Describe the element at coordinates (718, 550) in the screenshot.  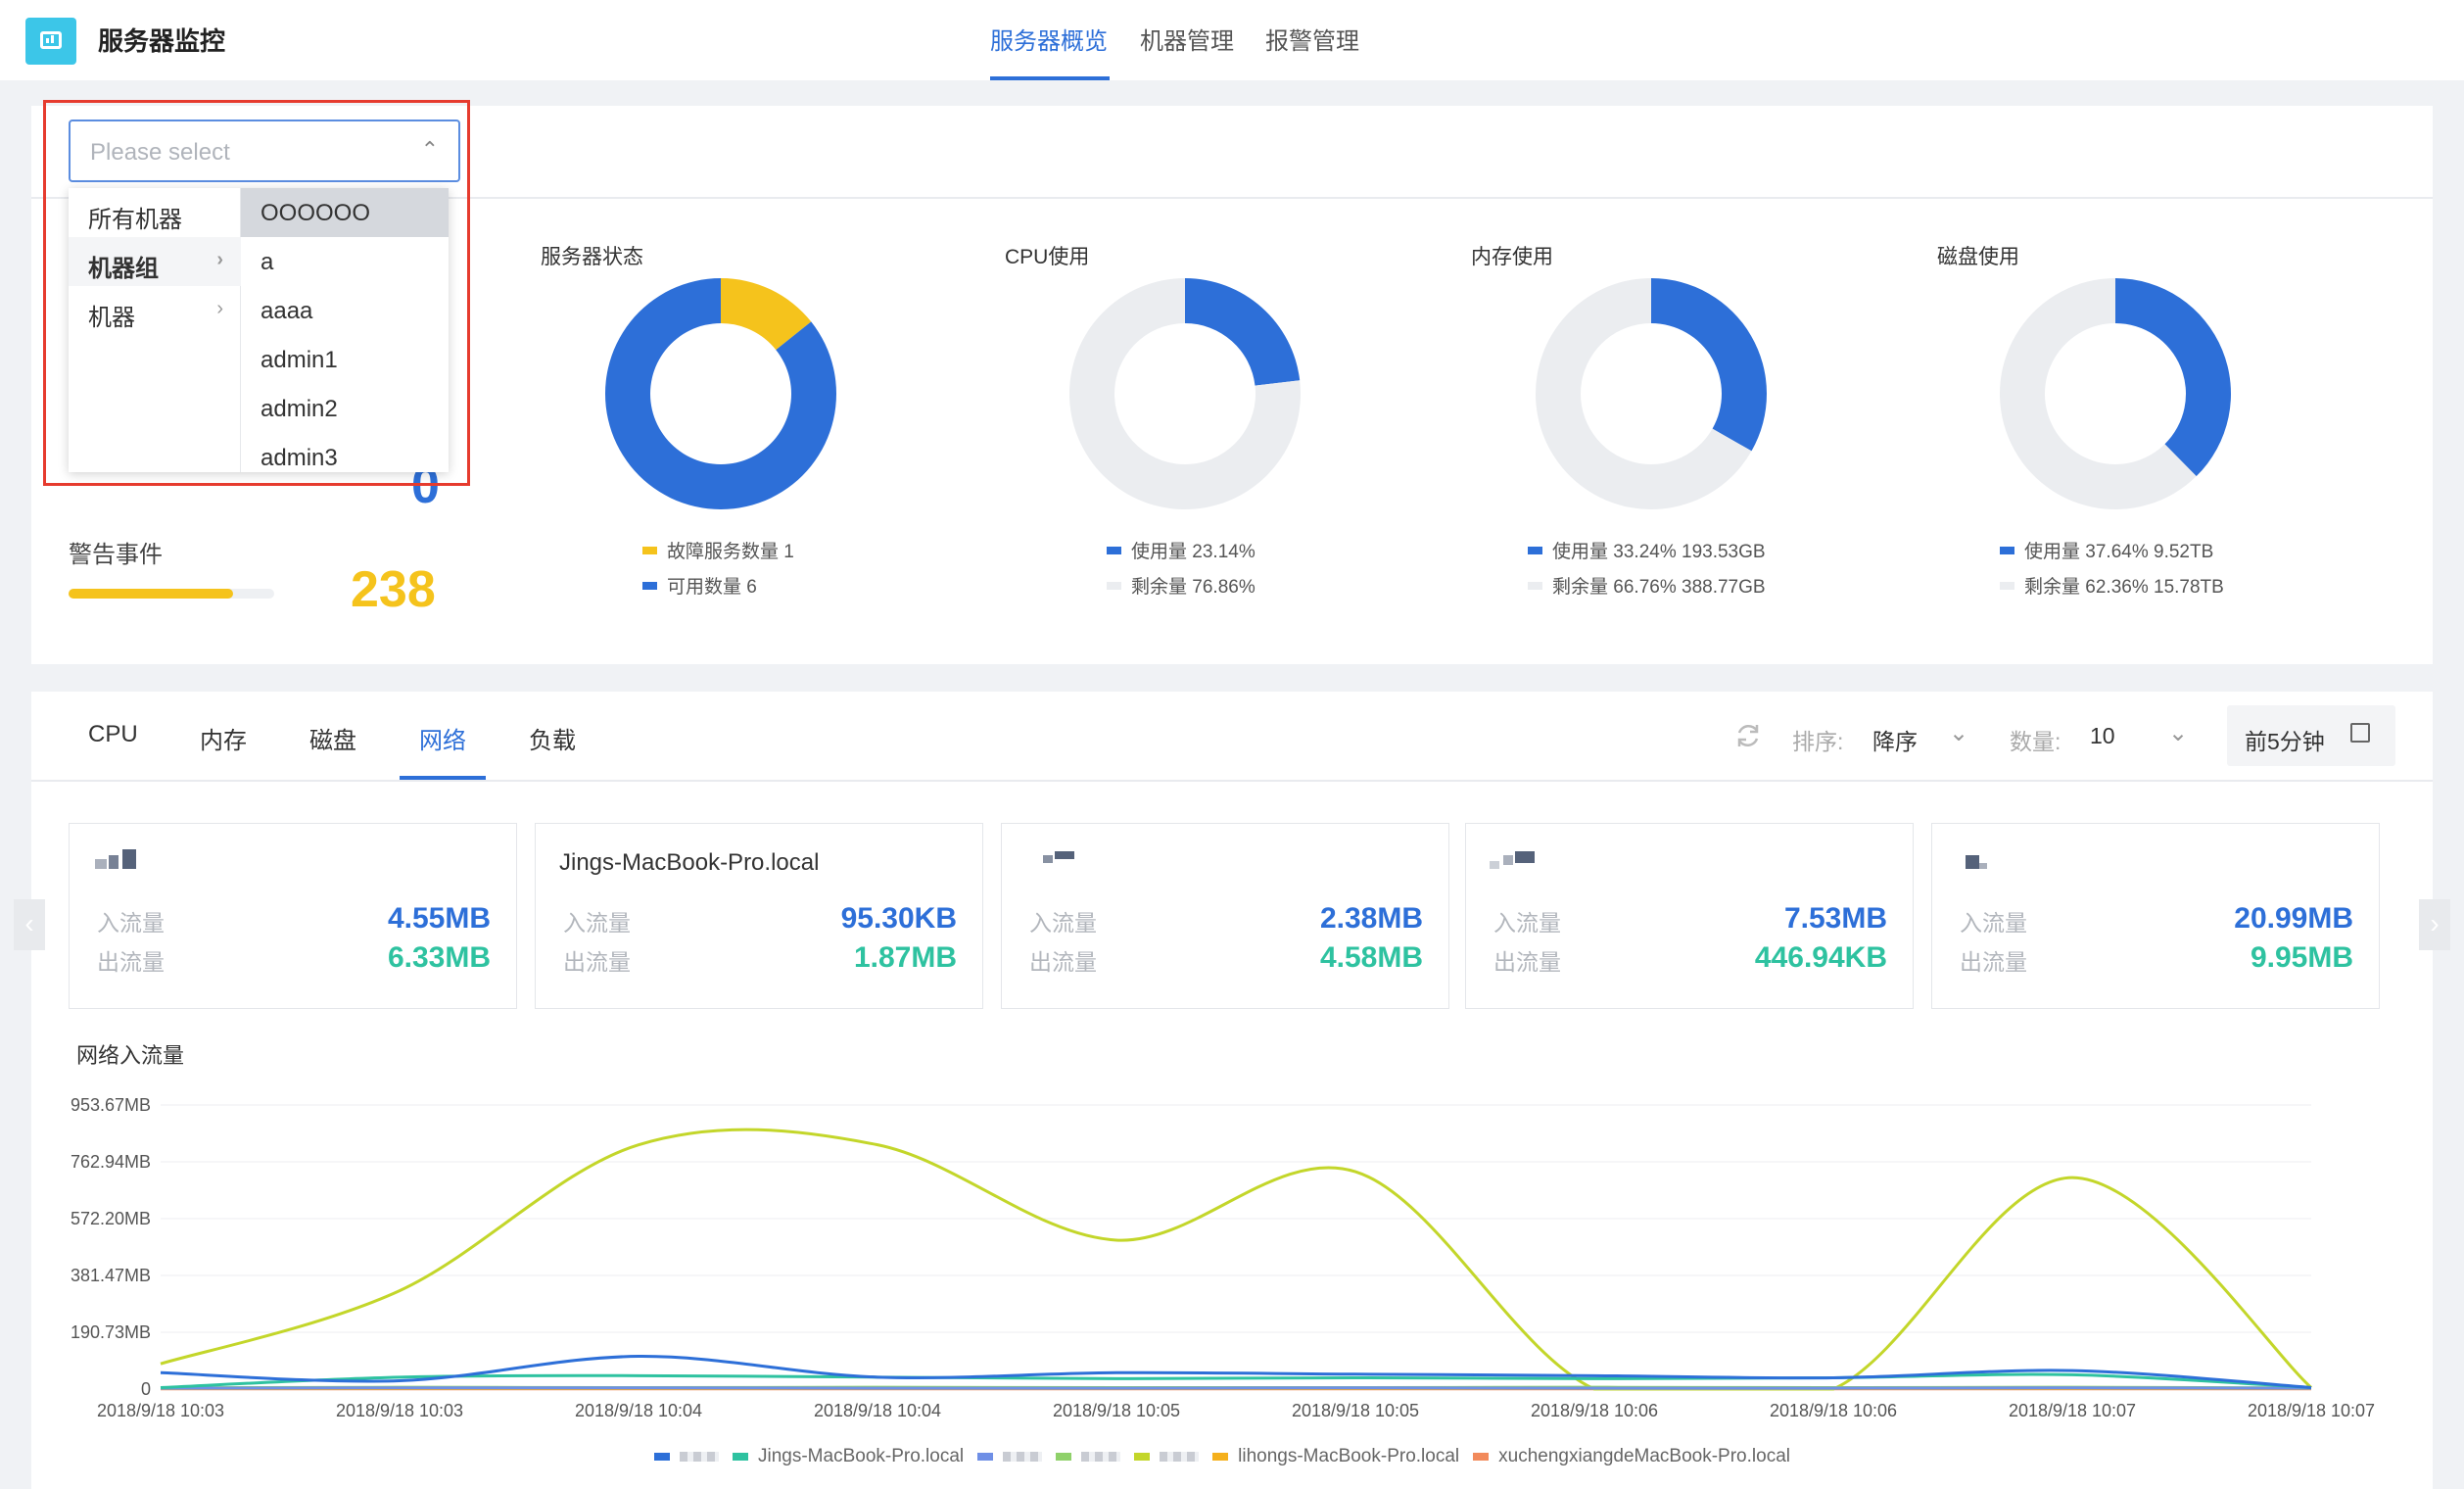
I see `legend-fault-count: 故障服务数量 1` at that location.